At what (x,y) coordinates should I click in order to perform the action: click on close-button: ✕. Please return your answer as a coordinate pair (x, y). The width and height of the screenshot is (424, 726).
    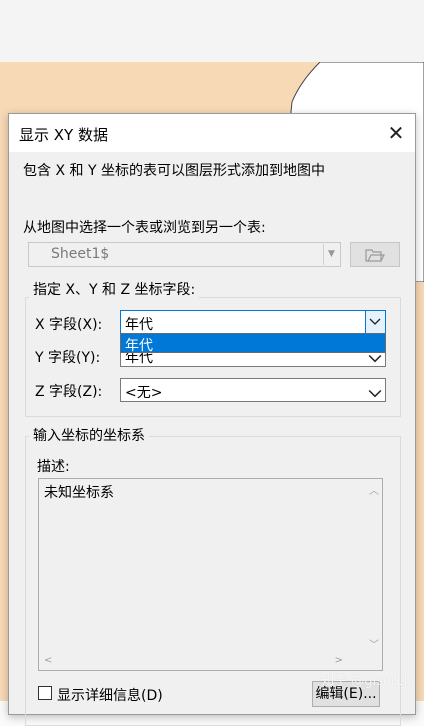
    Looking at the image, I should click on (396, 133).